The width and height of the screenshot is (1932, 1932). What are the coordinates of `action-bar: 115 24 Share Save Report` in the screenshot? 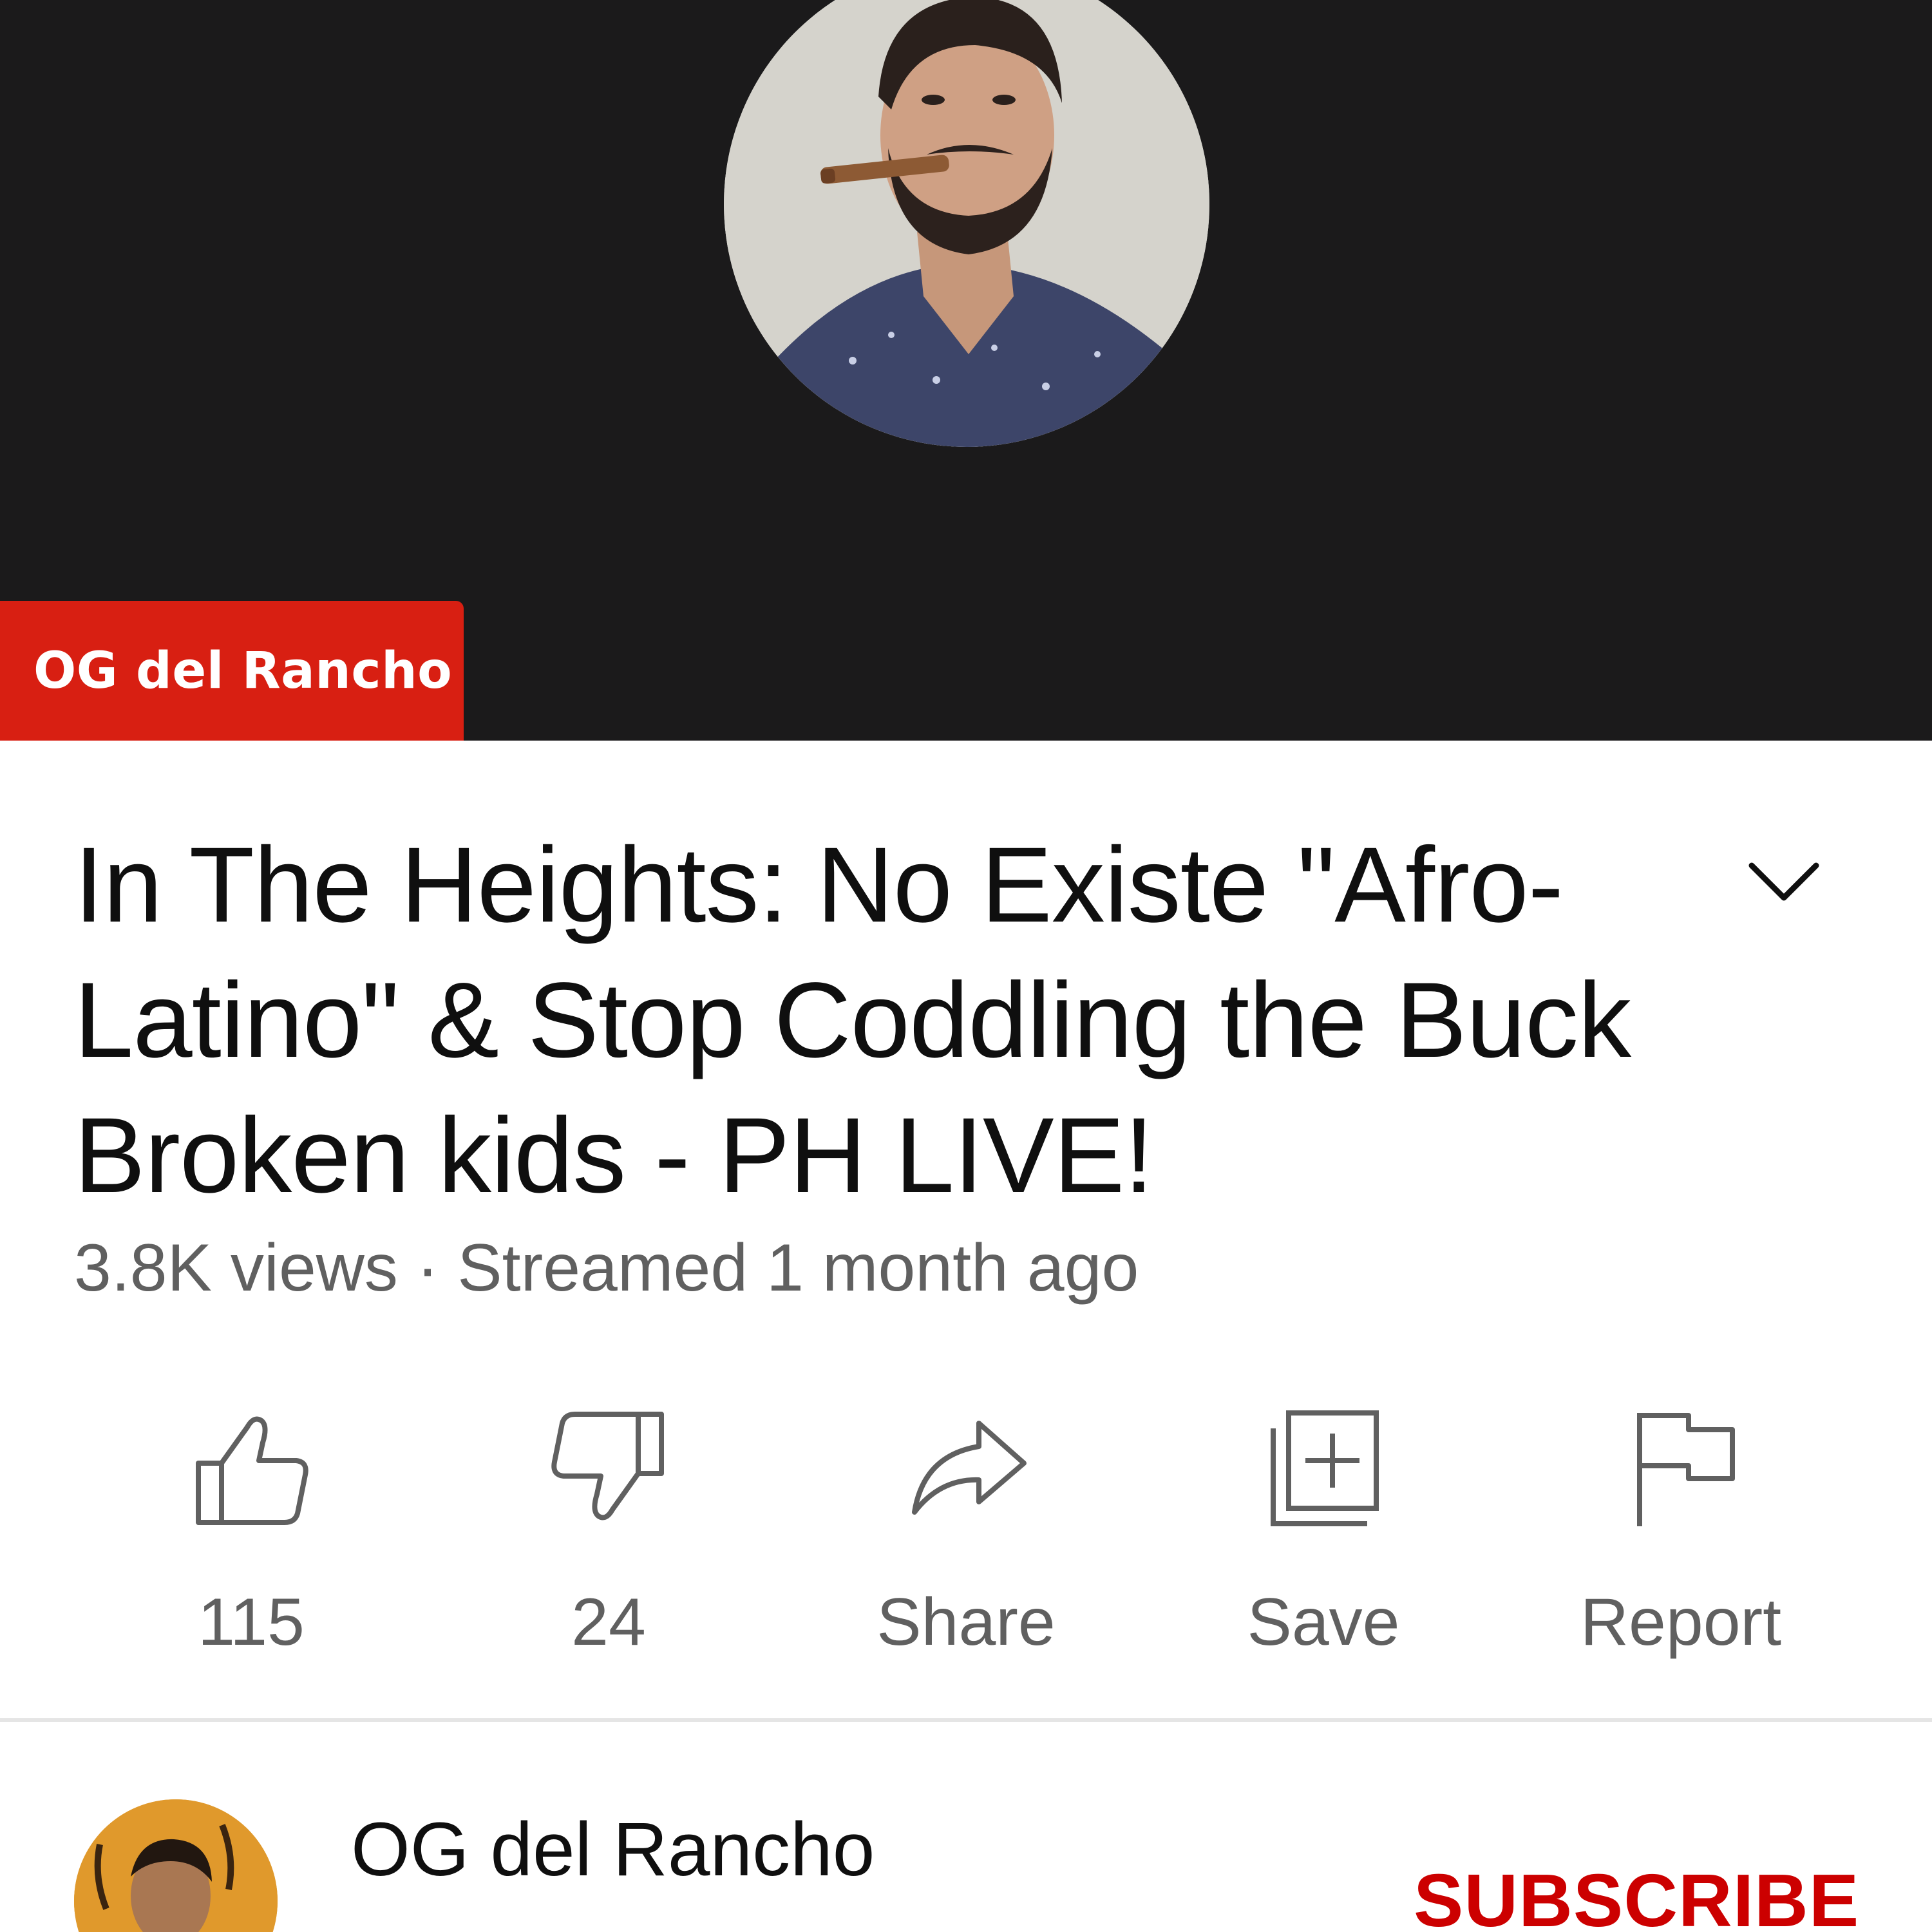 It's located at (966, 1533).